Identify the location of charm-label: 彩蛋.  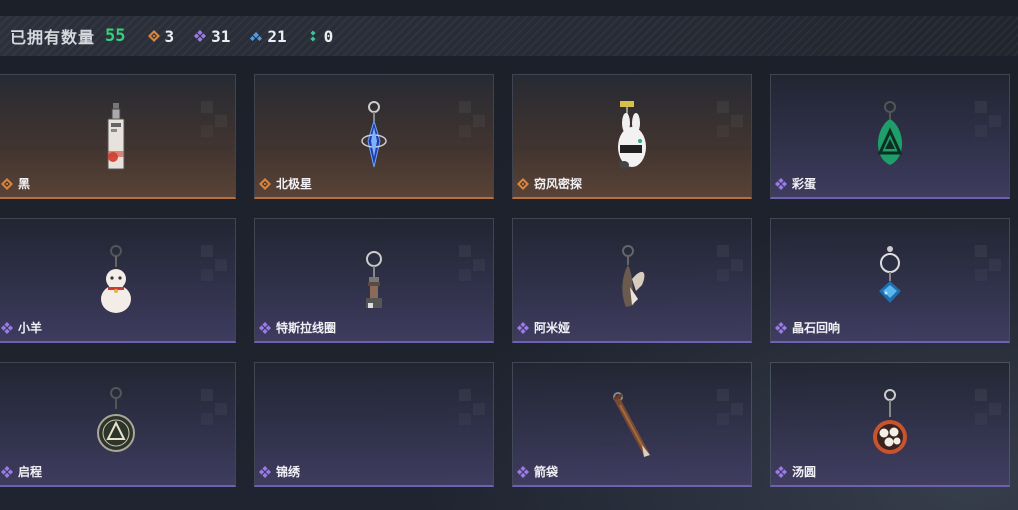
(795, 183).